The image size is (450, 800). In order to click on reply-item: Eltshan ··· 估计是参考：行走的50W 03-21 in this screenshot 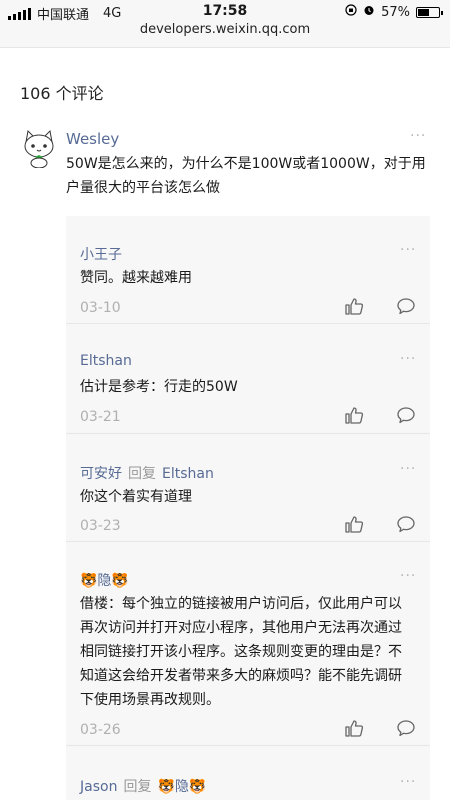, I will do `click(248, 379)`.